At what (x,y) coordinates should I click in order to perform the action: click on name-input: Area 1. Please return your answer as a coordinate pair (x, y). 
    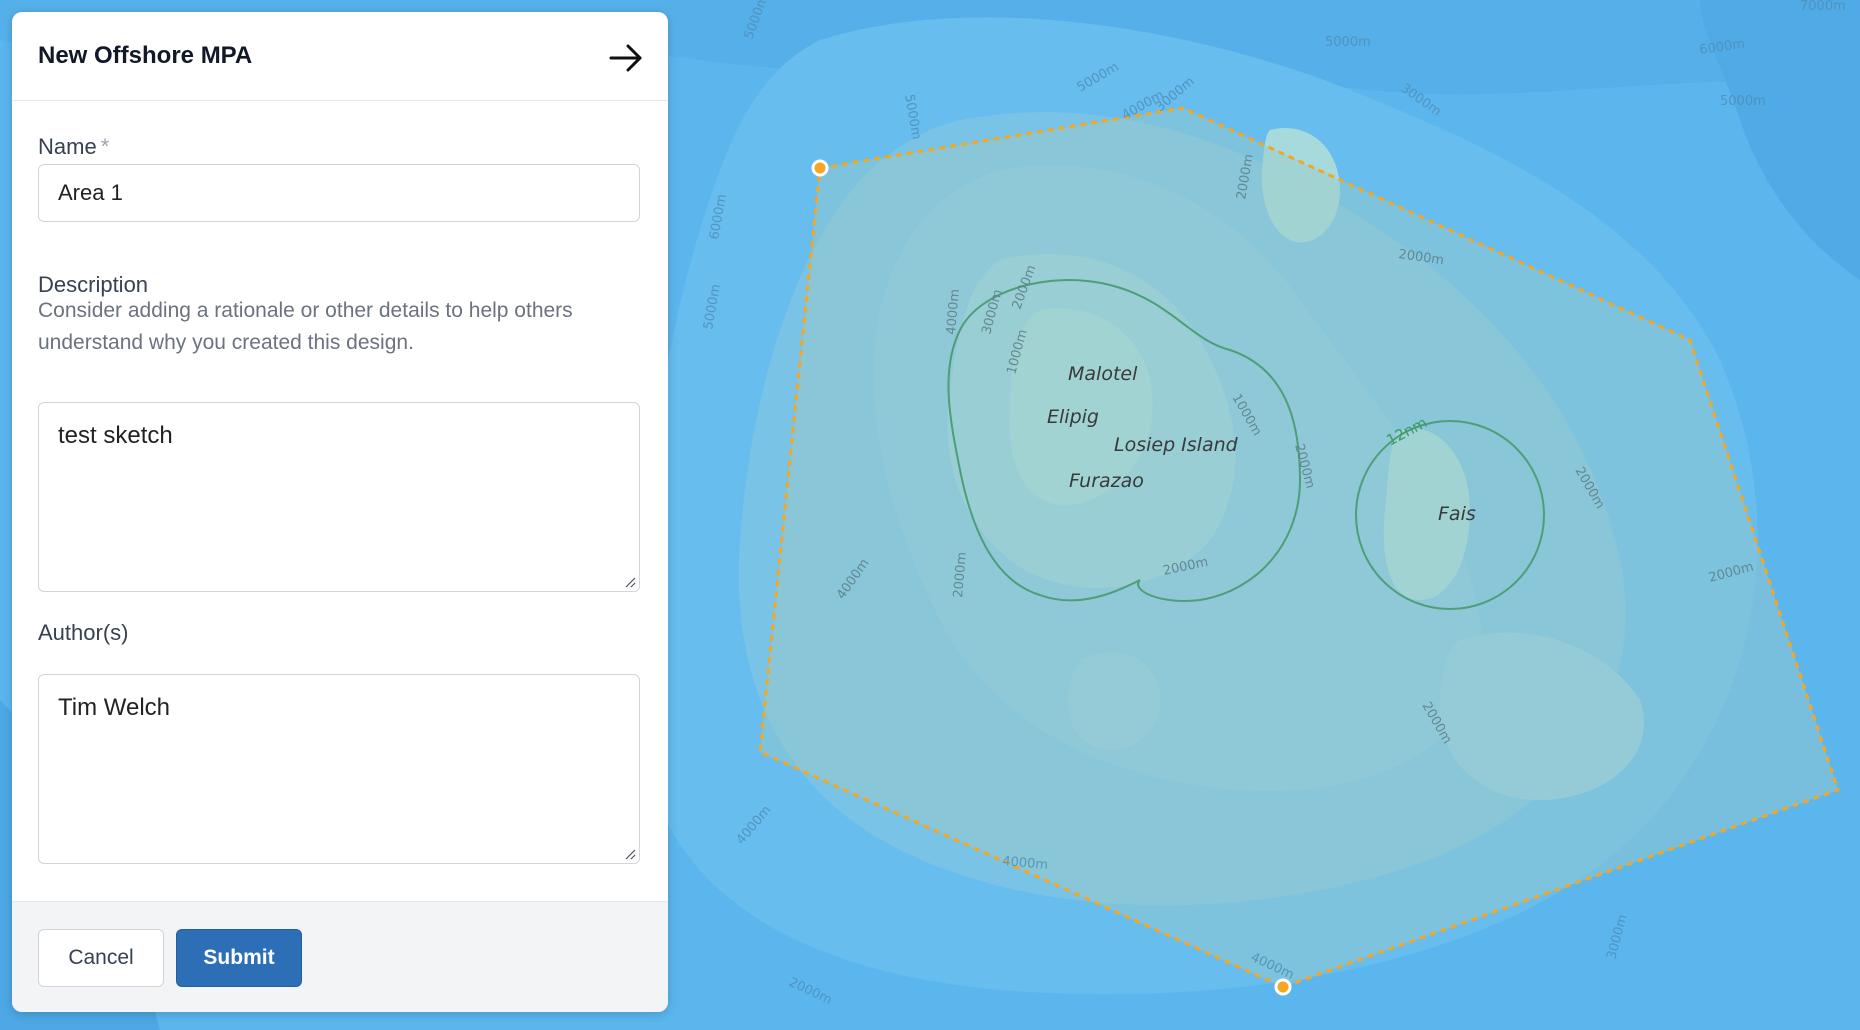
    Looking at the image, I should click on (339, 193).